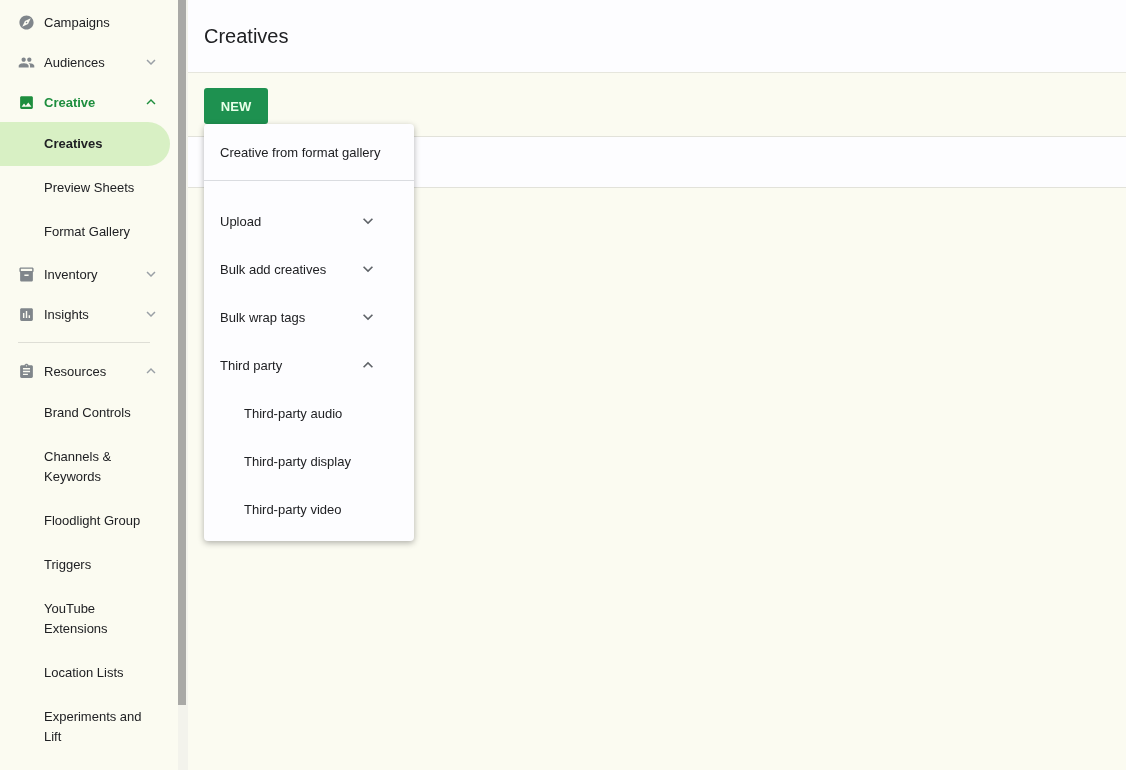 This screenshot has width=1126, height=770. Describe the element at coordinates (309, 413) in the screenshot. I see `submenu-item: Third-party audio` at that location.